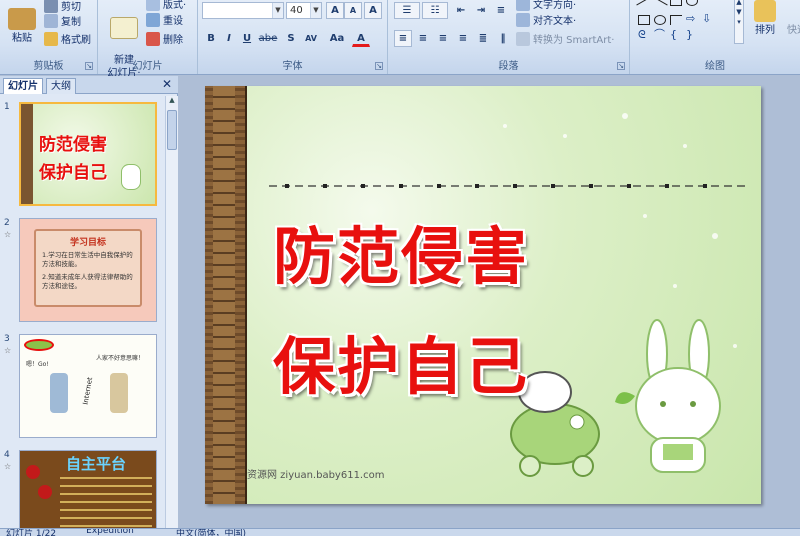 The height and width of the screenshot is (536, 800). Describe the element at coordinates (7, 455) in the screenshot. I see `thumbnail-number: 4` at that location.